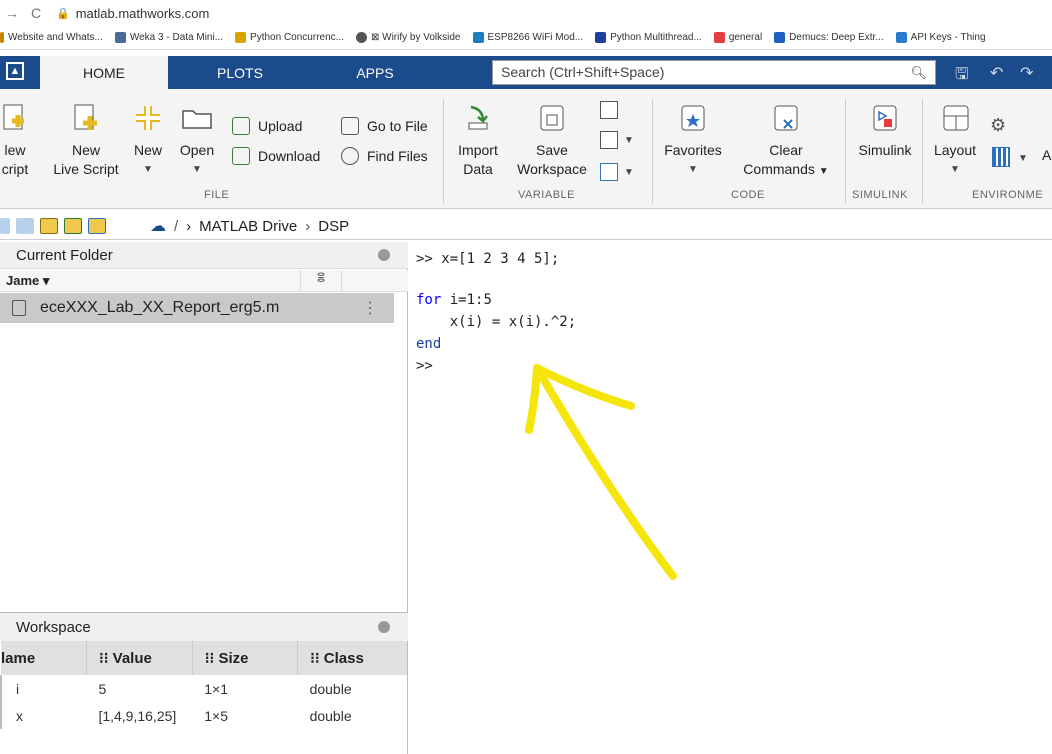  What do you see at coordinates (158, 226) in the screenshot?
I see `cloud-icon: ☁` at bounding box center [158, 226].